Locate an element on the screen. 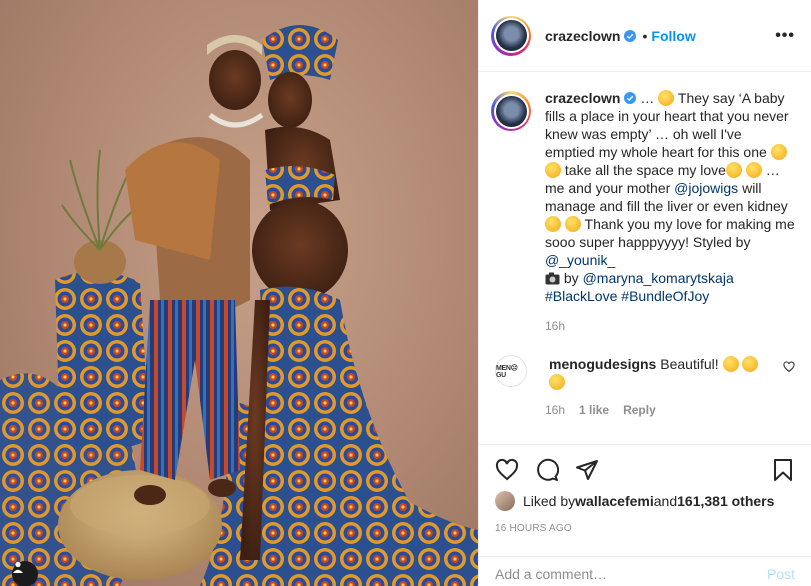 The height and width of the screenshot is (586, 811). bookmark-icon is located at coordinates (783, 470).